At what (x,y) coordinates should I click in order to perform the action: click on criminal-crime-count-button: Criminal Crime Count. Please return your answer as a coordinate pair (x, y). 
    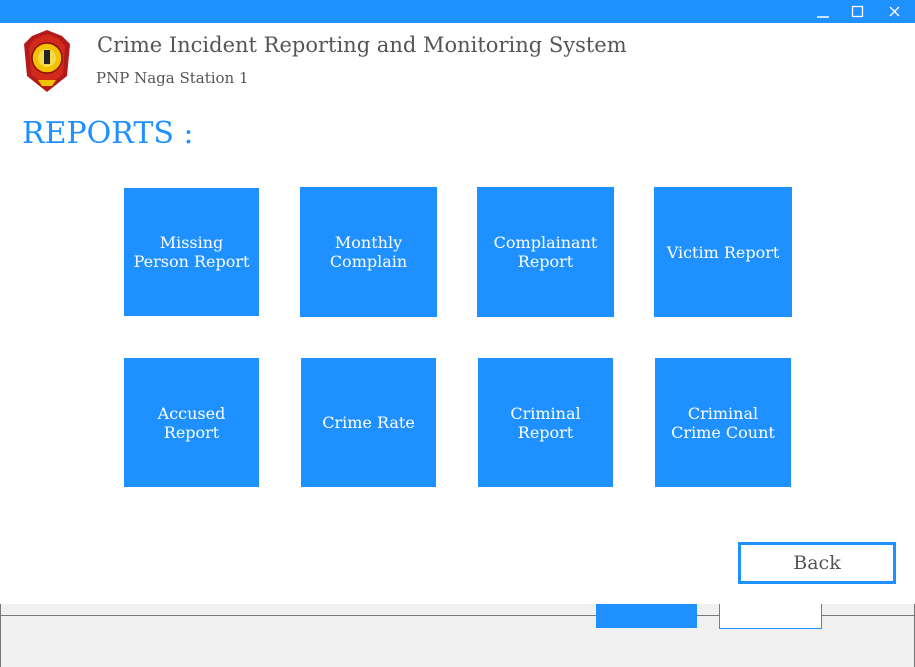
    Looking at the image, I should click on (723, 422).